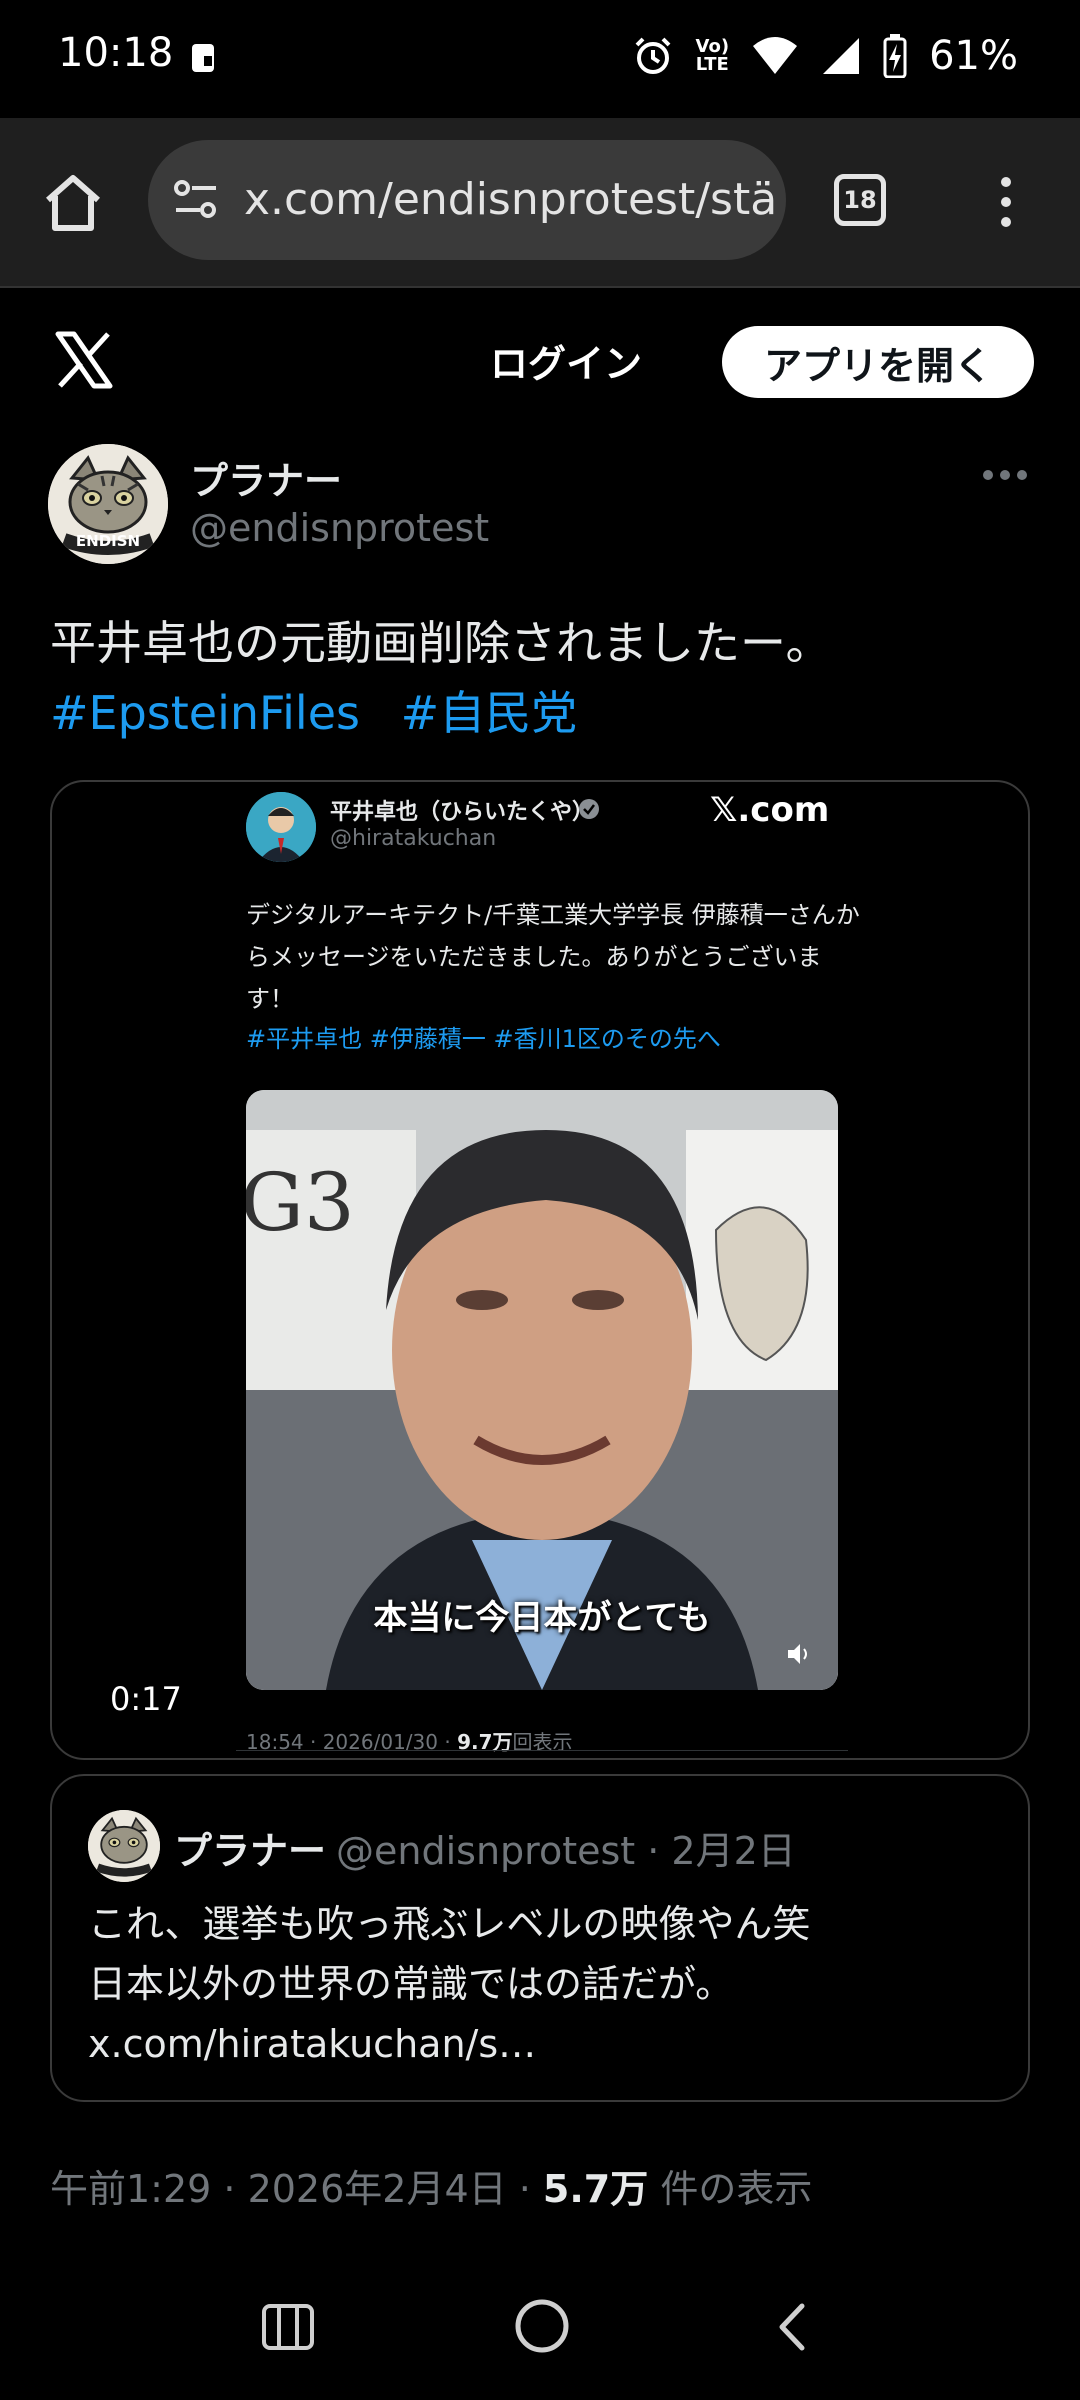 The image size is (1080, 2400). Describe the element at coordinates (589, 809) in the screenshot. I see `verified-badge-icon` at that location.